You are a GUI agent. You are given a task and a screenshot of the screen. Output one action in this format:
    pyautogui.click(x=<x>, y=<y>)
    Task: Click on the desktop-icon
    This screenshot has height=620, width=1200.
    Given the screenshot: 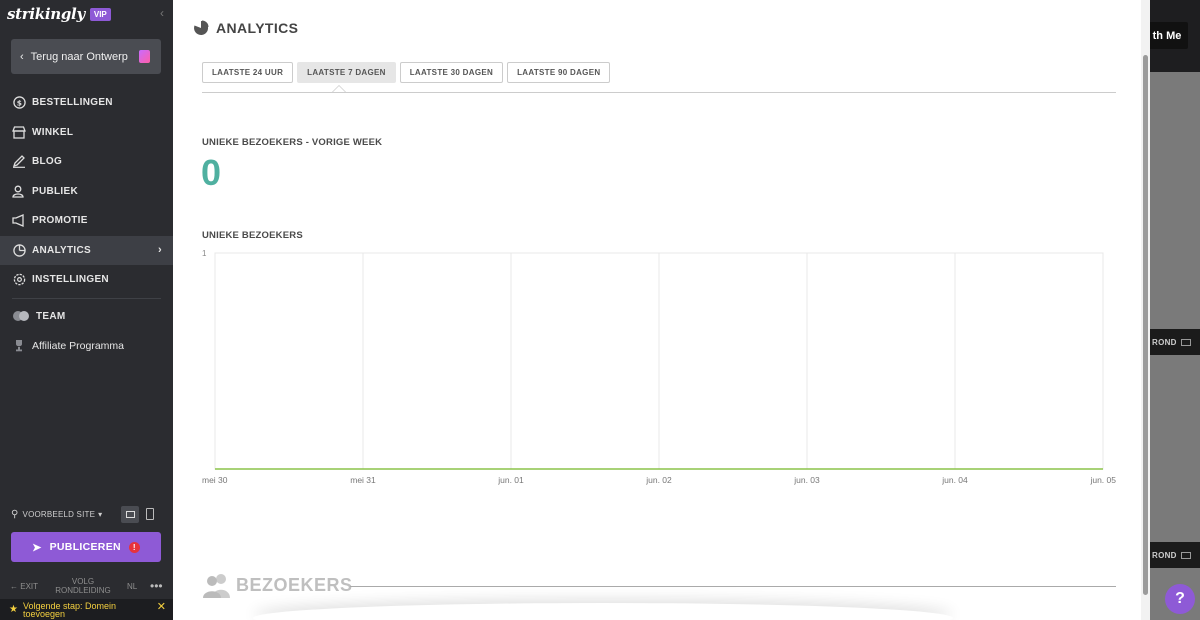 What is the action you would take?
    pyautogui.click(x=130, y=514)
    